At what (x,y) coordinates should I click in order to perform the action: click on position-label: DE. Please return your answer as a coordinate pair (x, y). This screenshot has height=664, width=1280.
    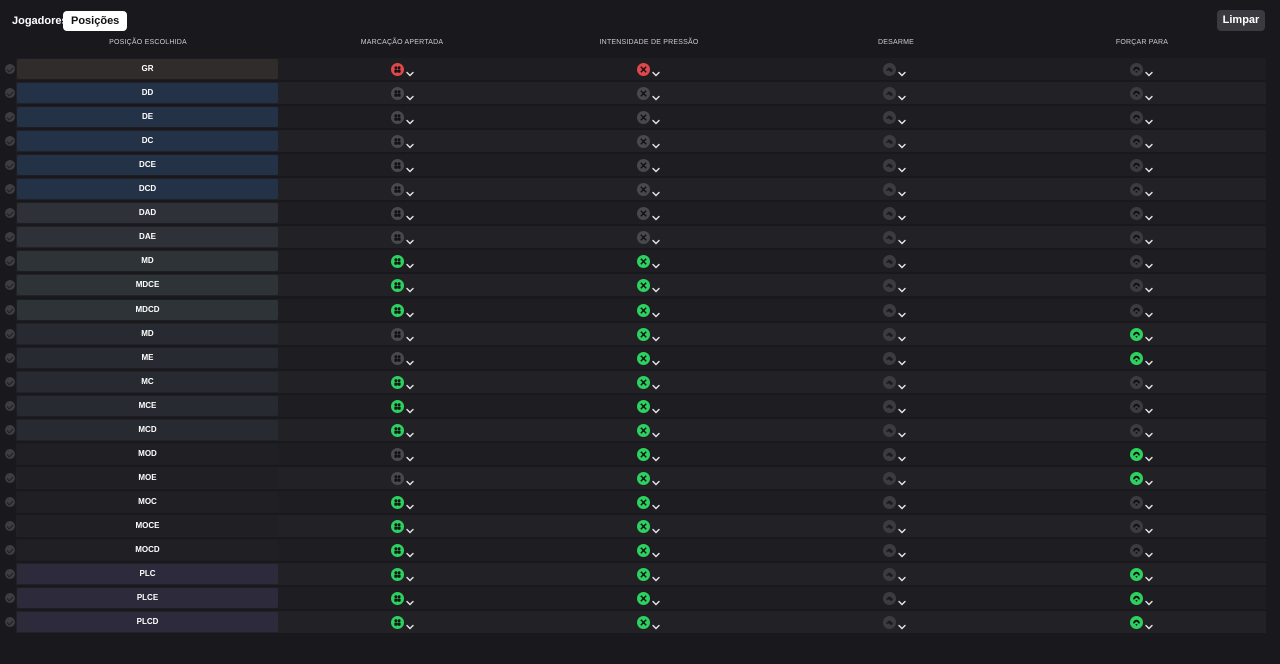
    Looking at the image, I should click on (147, 117).